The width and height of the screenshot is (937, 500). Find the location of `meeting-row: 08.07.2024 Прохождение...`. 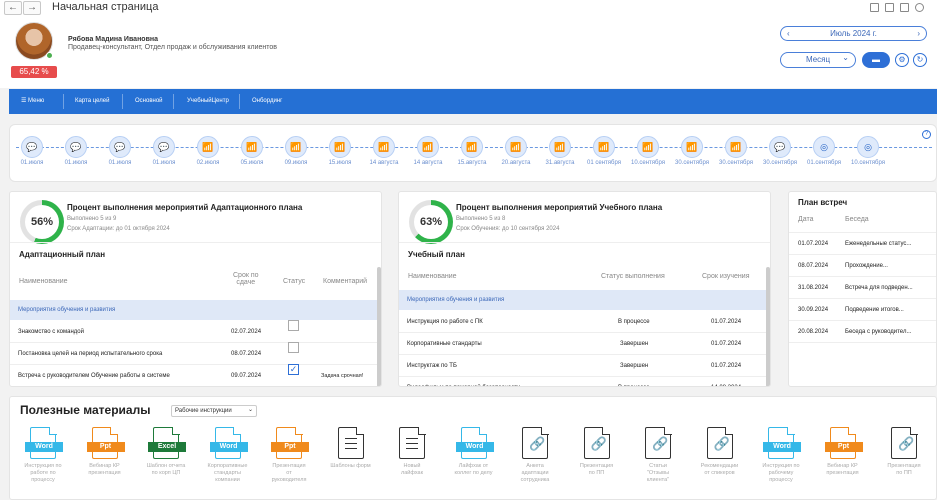

meeting-row: 08.07.2024 Прохождение... is located at coordinates (862, 266).